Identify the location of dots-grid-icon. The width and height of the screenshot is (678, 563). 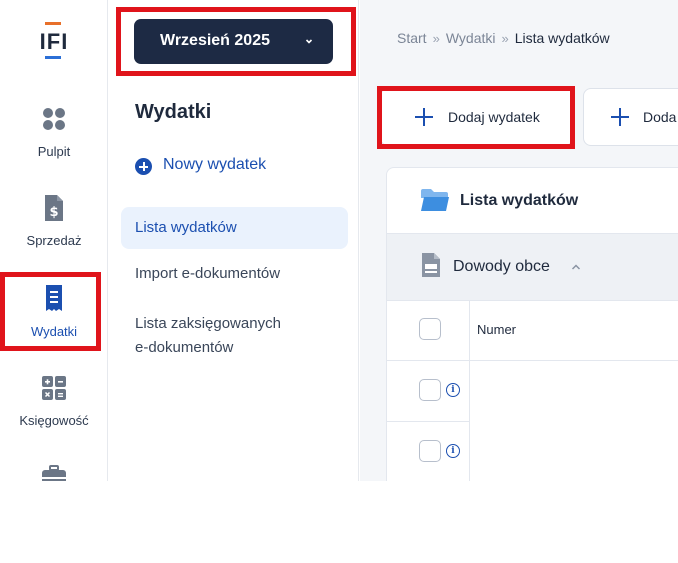
(54, 119).